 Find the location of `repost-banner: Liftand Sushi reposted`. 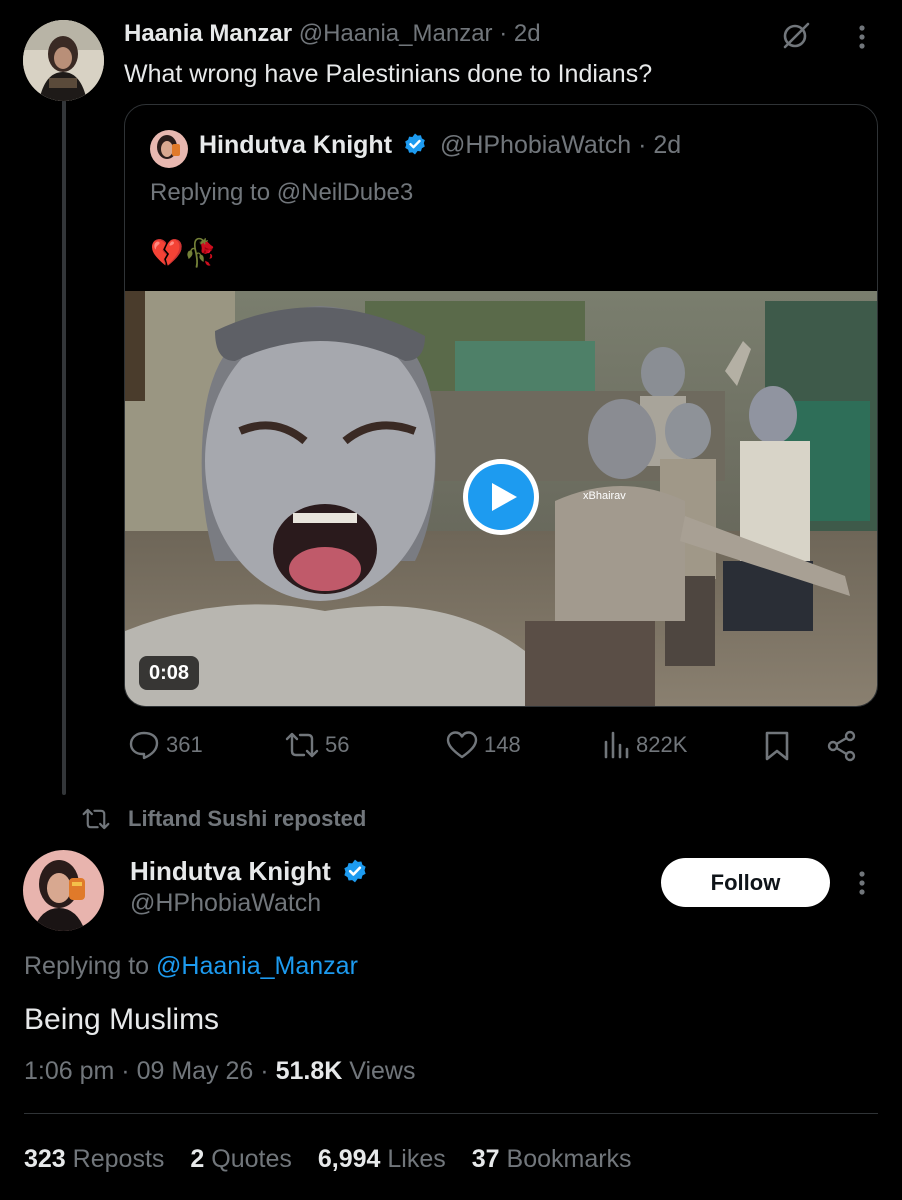

repost-banner: Liftand Sushi reposted is located at coordinates (224, 819).